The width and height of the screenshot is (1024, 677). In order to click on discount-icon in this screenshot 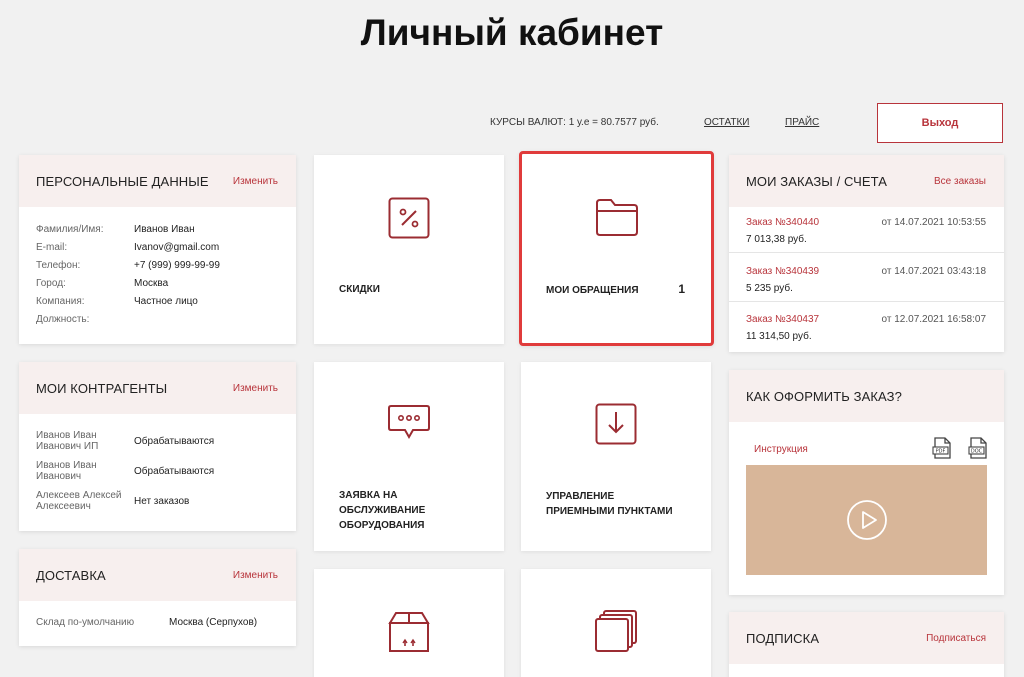, I will do `click(409, 218)`.